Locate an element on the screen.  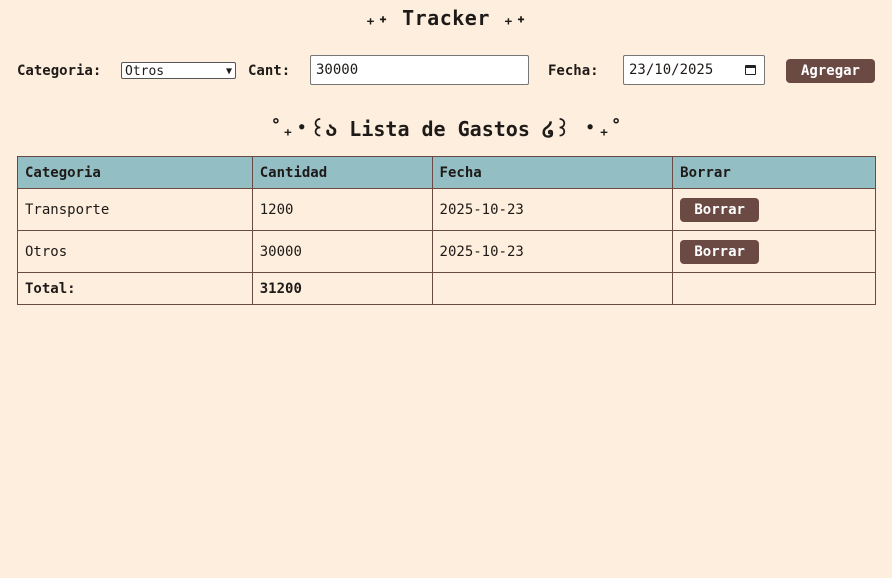
total-row: Total: 31200 is located at coordinates (446, 288).